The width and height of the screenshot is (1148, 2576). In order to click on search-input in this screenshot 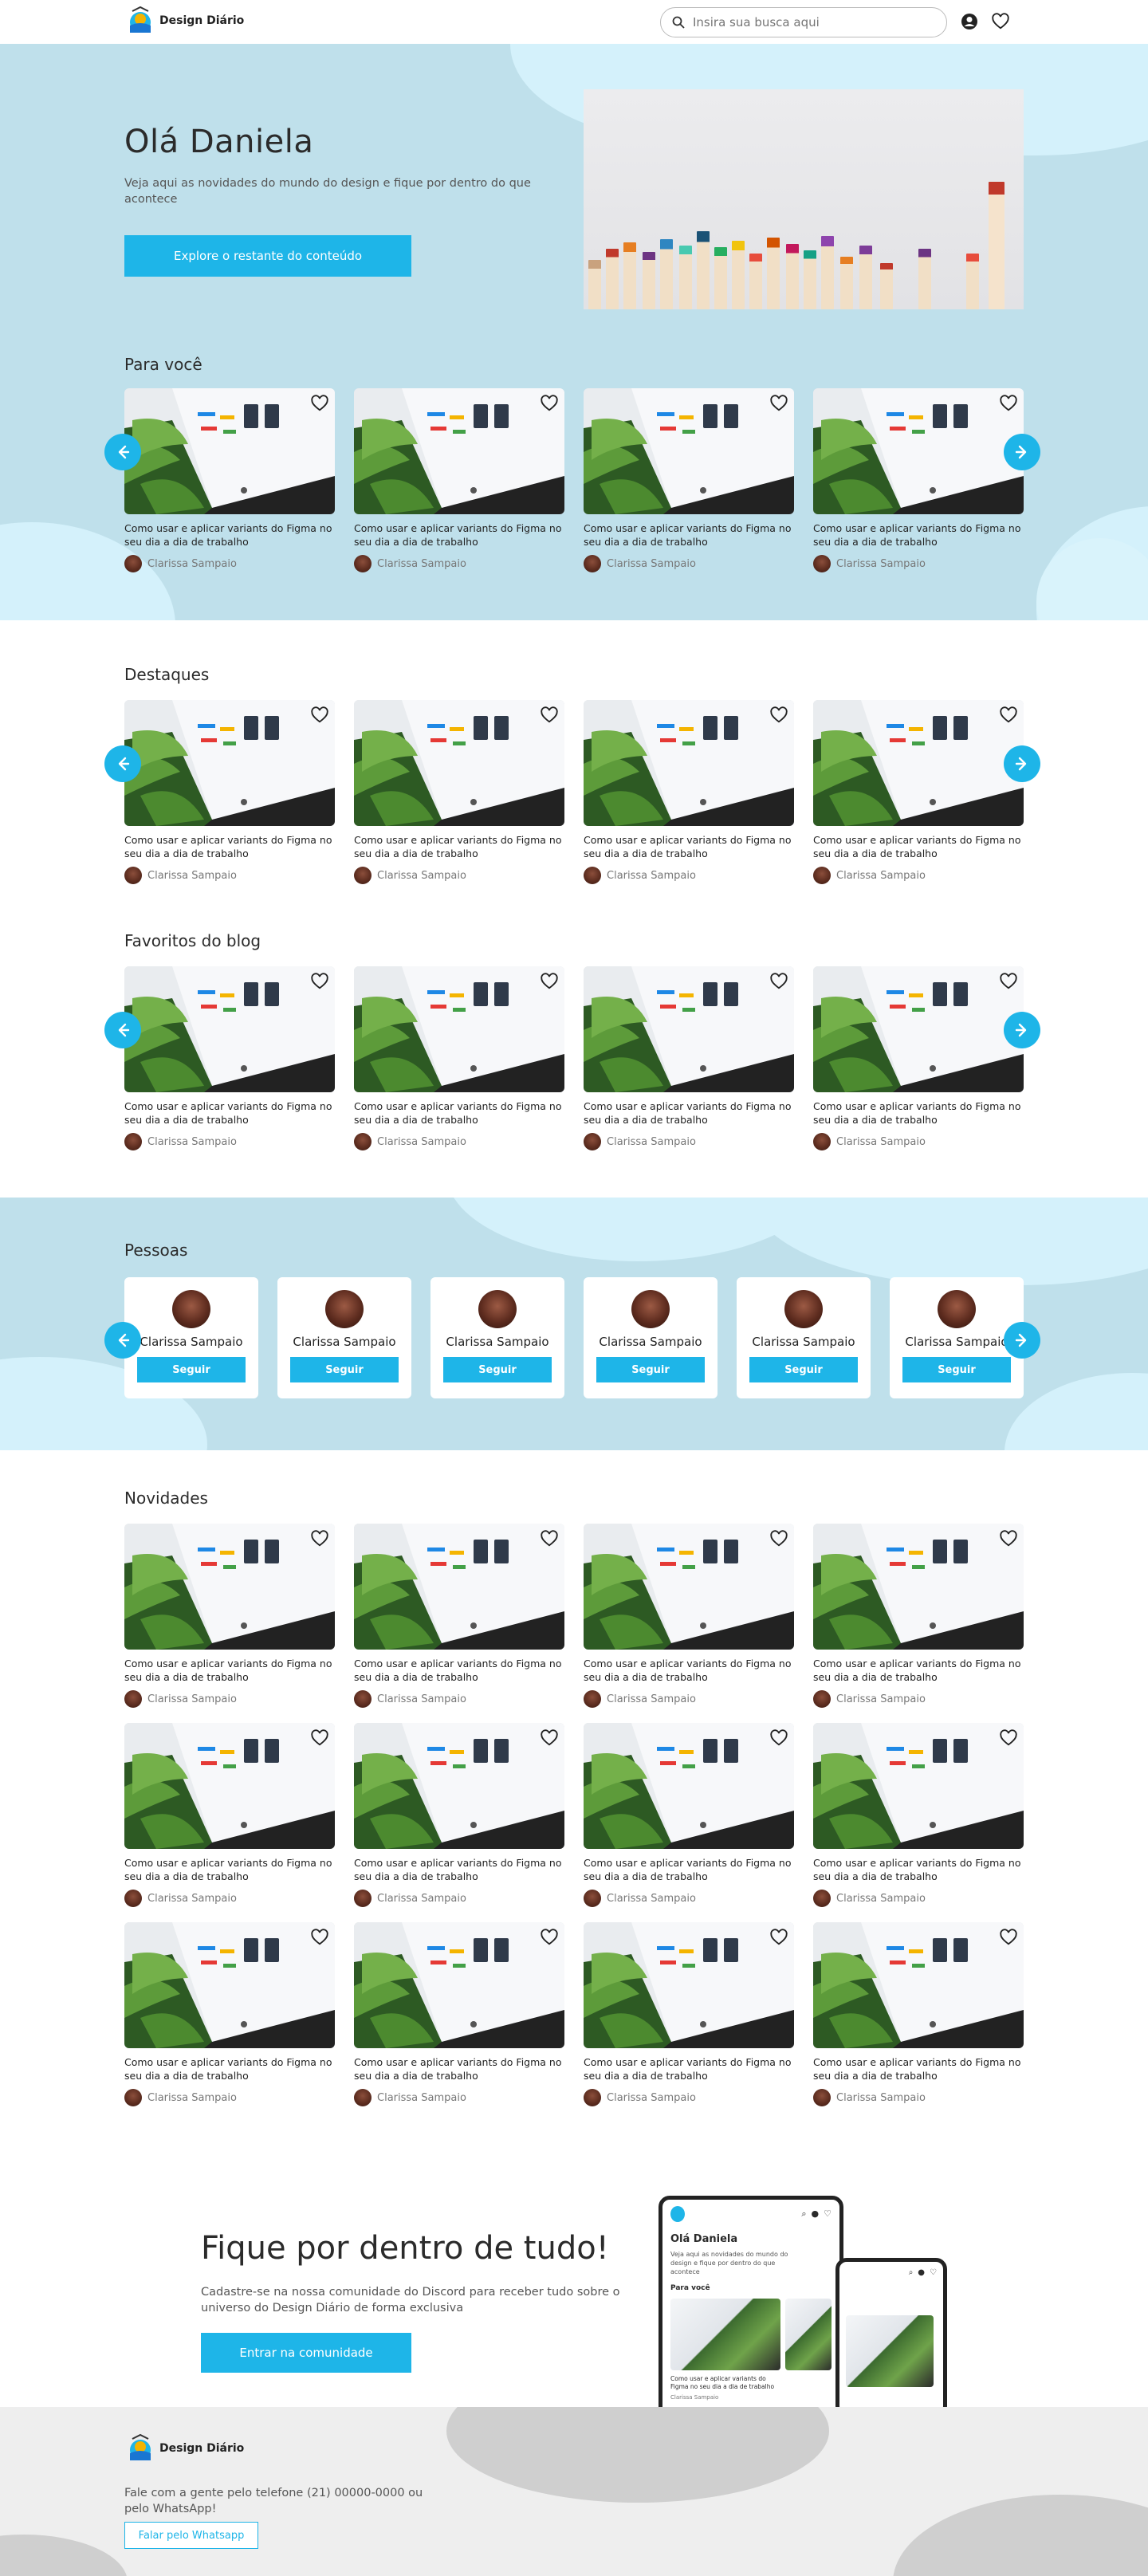, I will do `click(812, 22)`.